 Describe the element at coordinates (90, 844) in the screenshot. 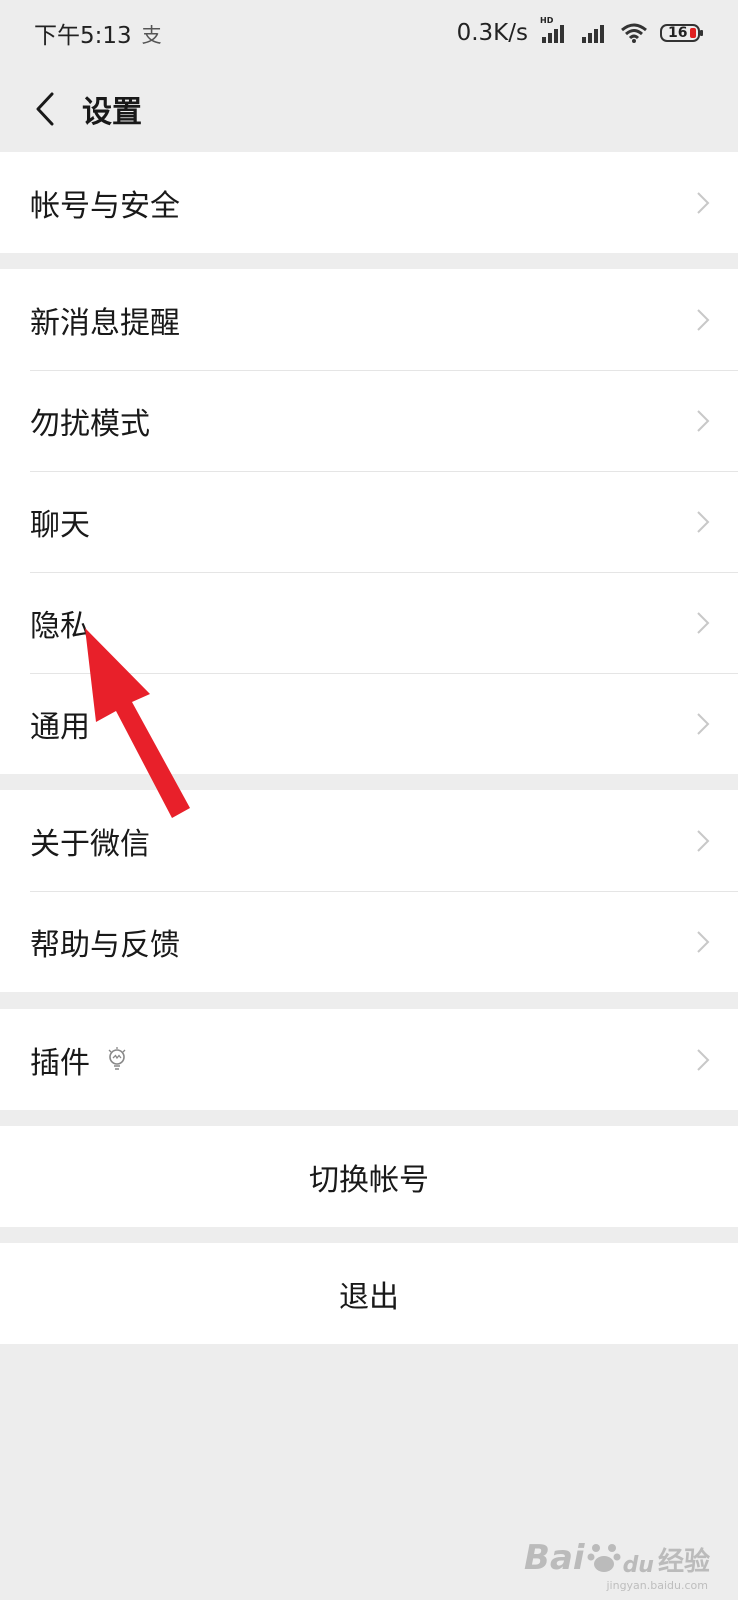

I see `settings-item-label: 关于微信` at that location.